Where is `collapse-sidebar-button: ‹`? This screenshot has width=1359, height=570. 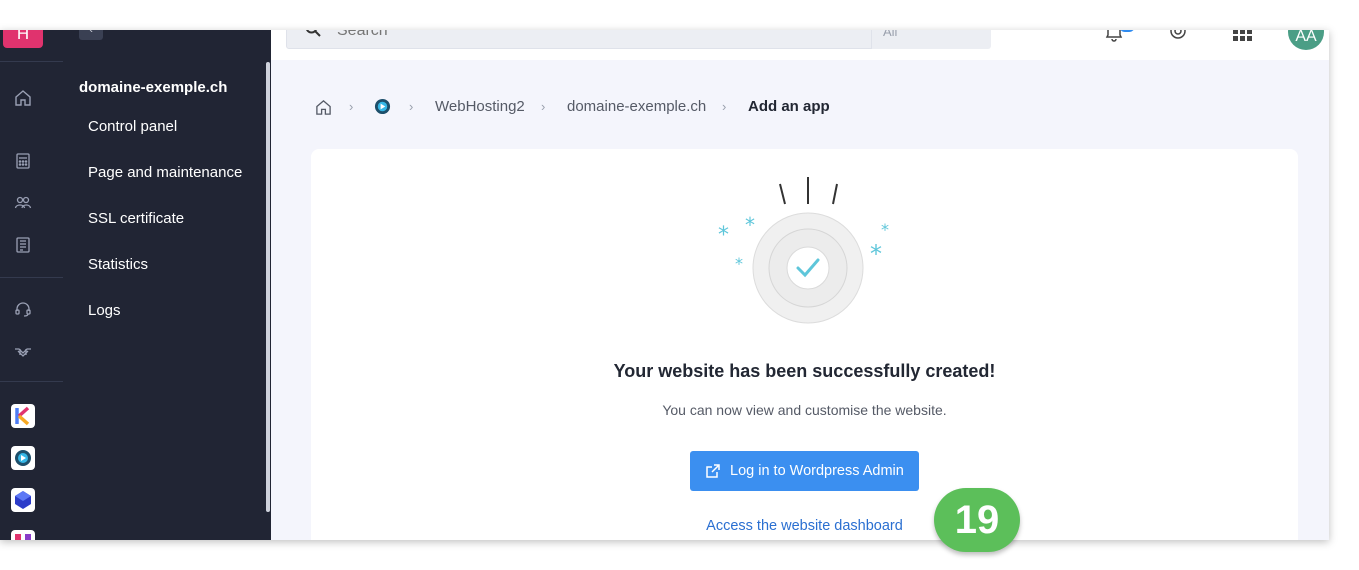 collapse-sidebar-button: ‹ is located at coordinates (91, 35).